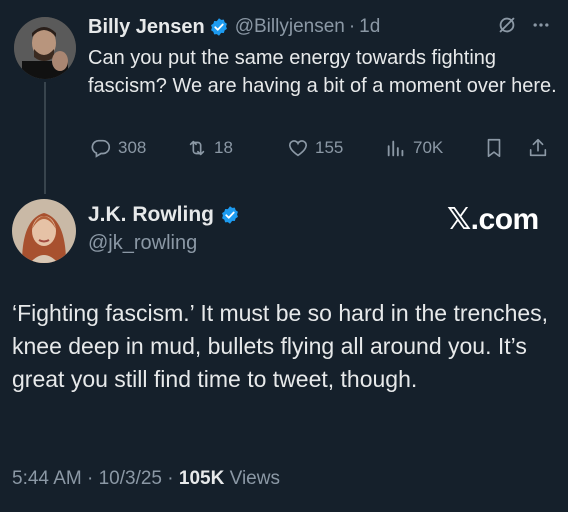 The image size is (568, 512). I want to click on avatar-billy-jensen, so click(45, 48).